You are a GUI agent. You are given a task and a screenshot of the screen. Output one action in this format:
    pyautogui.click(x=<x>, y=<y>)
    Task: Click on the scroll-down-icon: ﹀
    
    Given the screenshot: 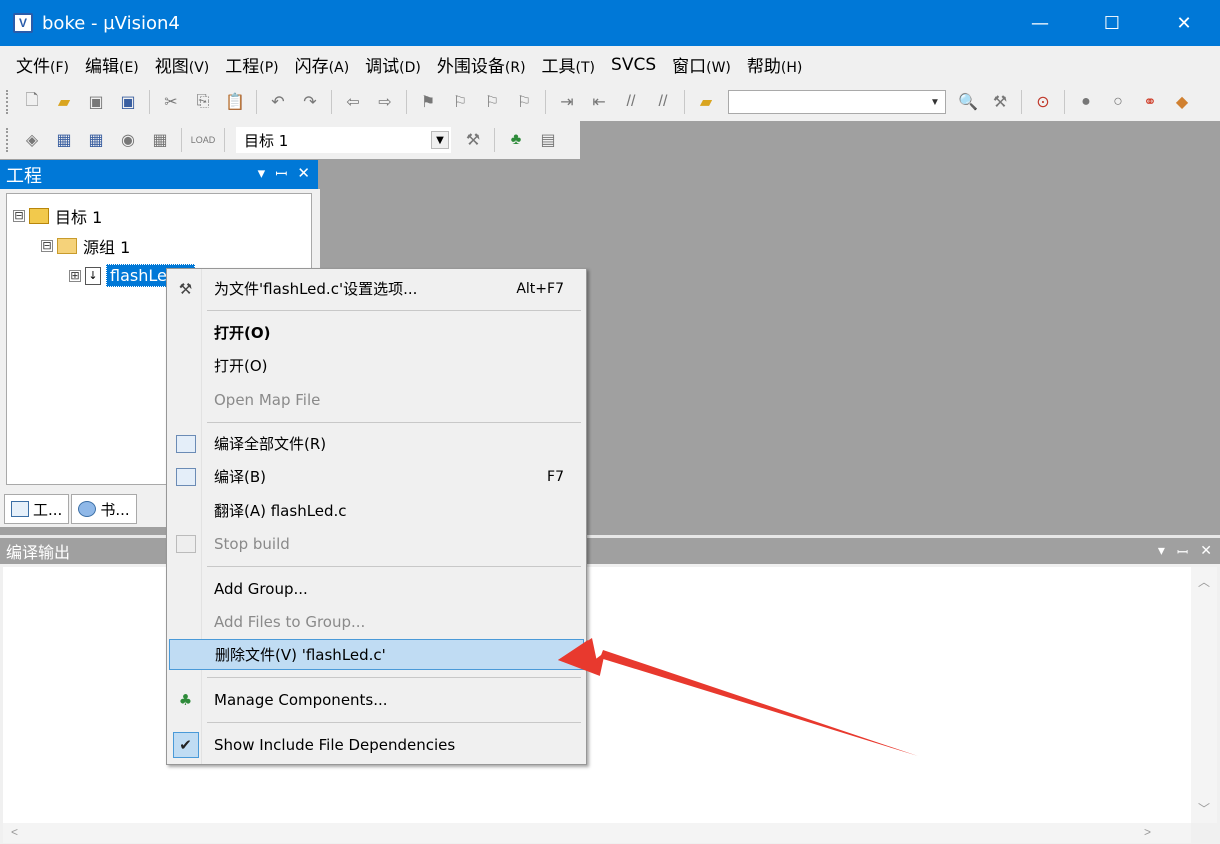 What is the action you would take?
    pyautogui.click(x=1204, y=808)
    